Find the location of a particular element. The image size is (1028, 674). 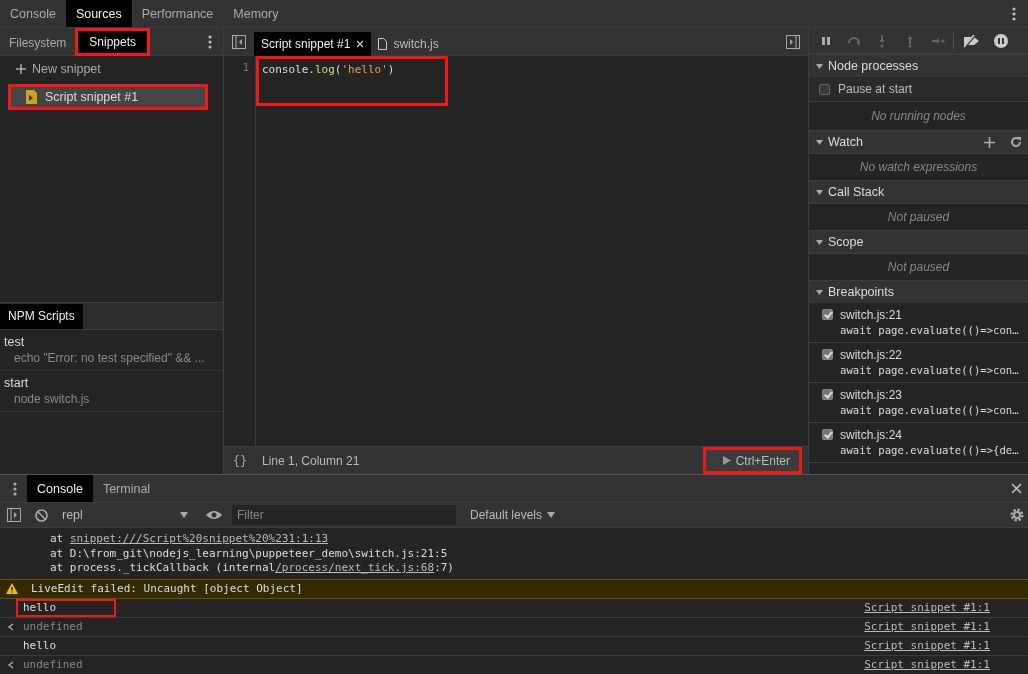

context-dropdown: repl is located at coordinates (127, 515).